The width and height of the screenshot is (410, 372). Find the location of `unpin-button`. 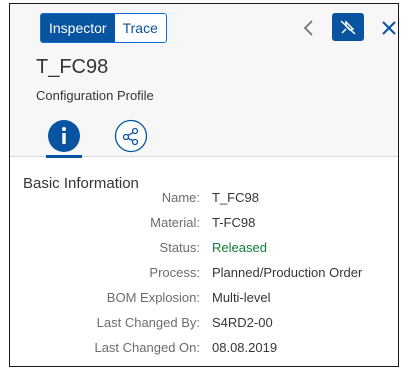

unpin-button is located at coordinates (348, 27).